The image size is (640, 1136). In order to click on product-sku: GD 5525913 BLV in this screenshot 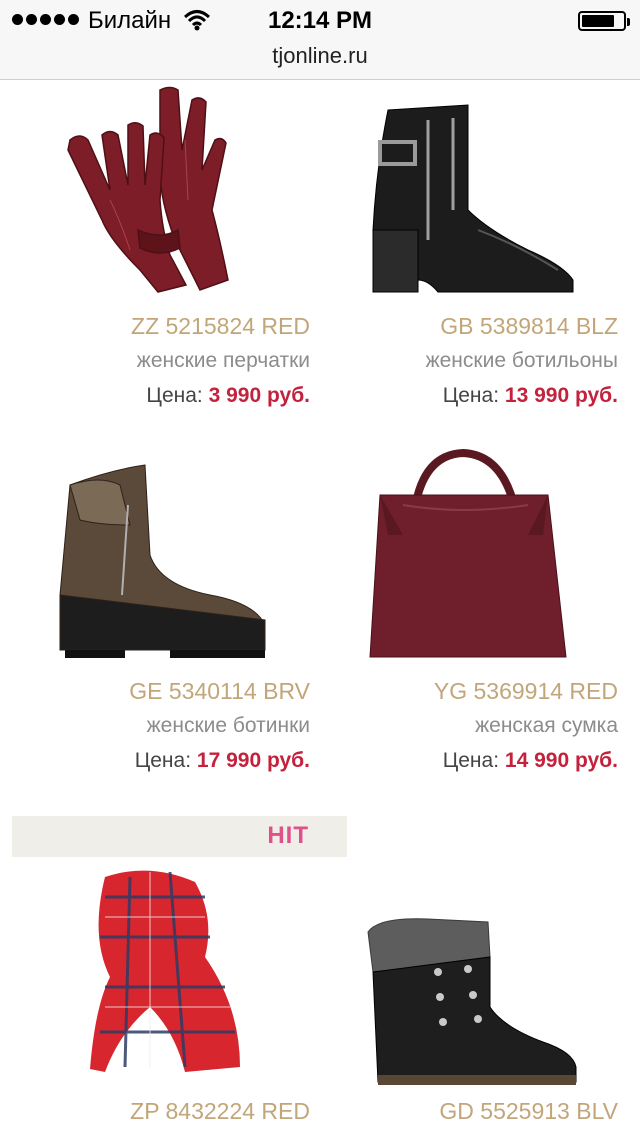, I will do `click(528, 1111)`.